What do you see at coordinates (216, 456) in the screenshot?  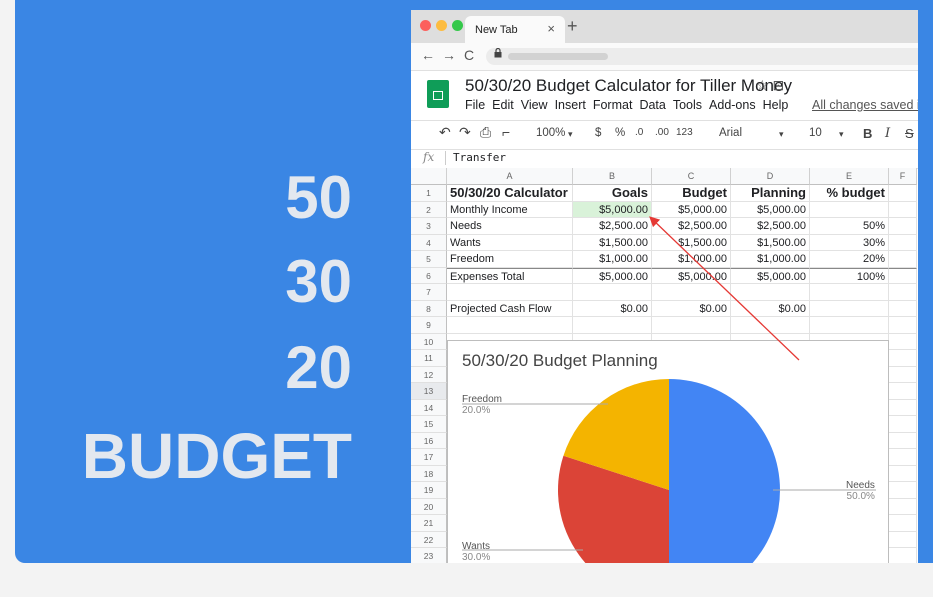 I see `headline-budget: BUDGET` at bounding box center [216, 456].